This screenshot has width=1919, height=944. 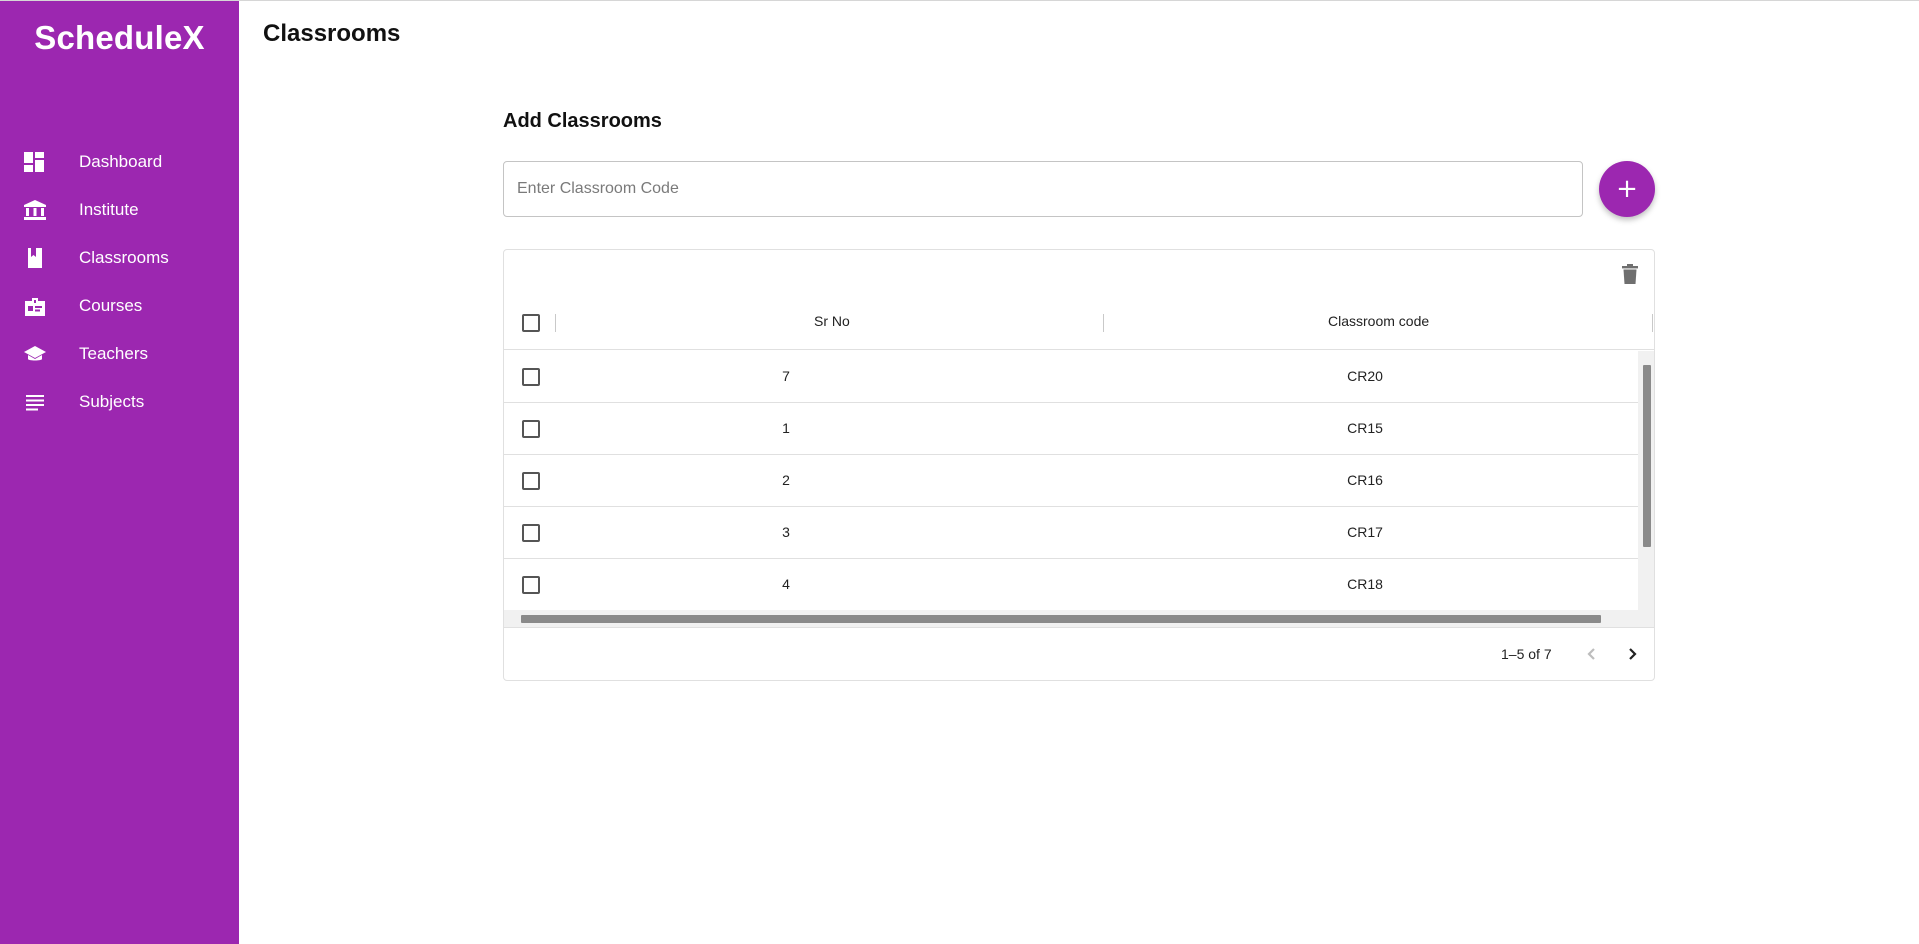 What do you see at coordinates (119, 472) in the screenshot?
I see `sidebar: ScheduleX Dashboard Institute Classrooms` at bounding box center [119, 472].